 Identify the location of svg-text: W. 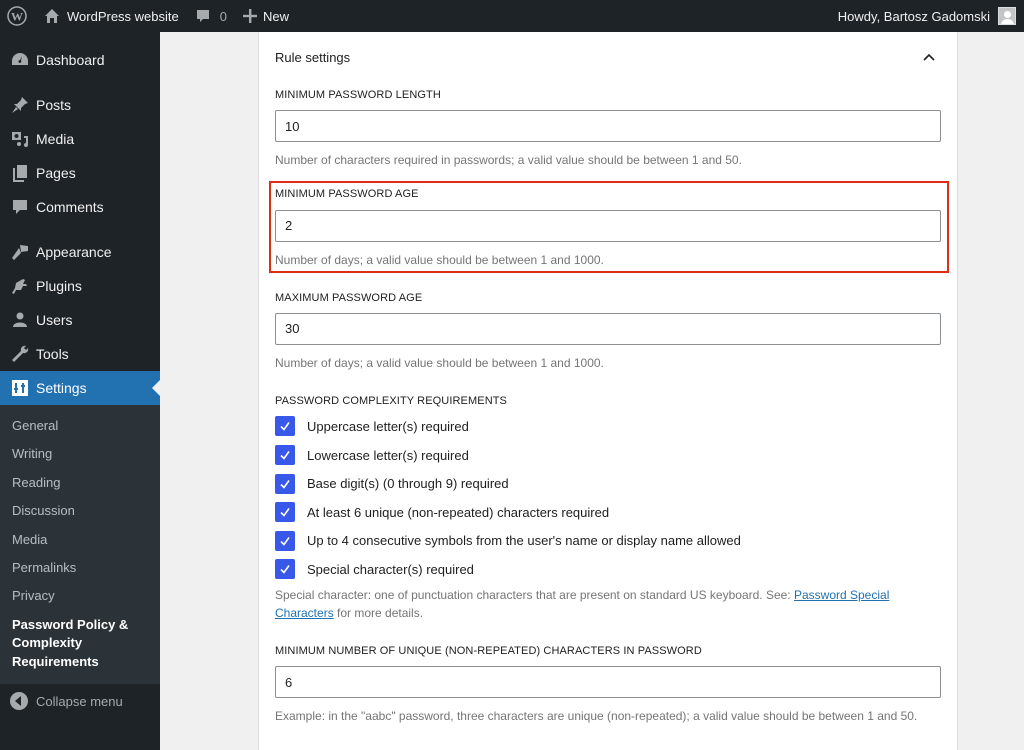
(17, 17).